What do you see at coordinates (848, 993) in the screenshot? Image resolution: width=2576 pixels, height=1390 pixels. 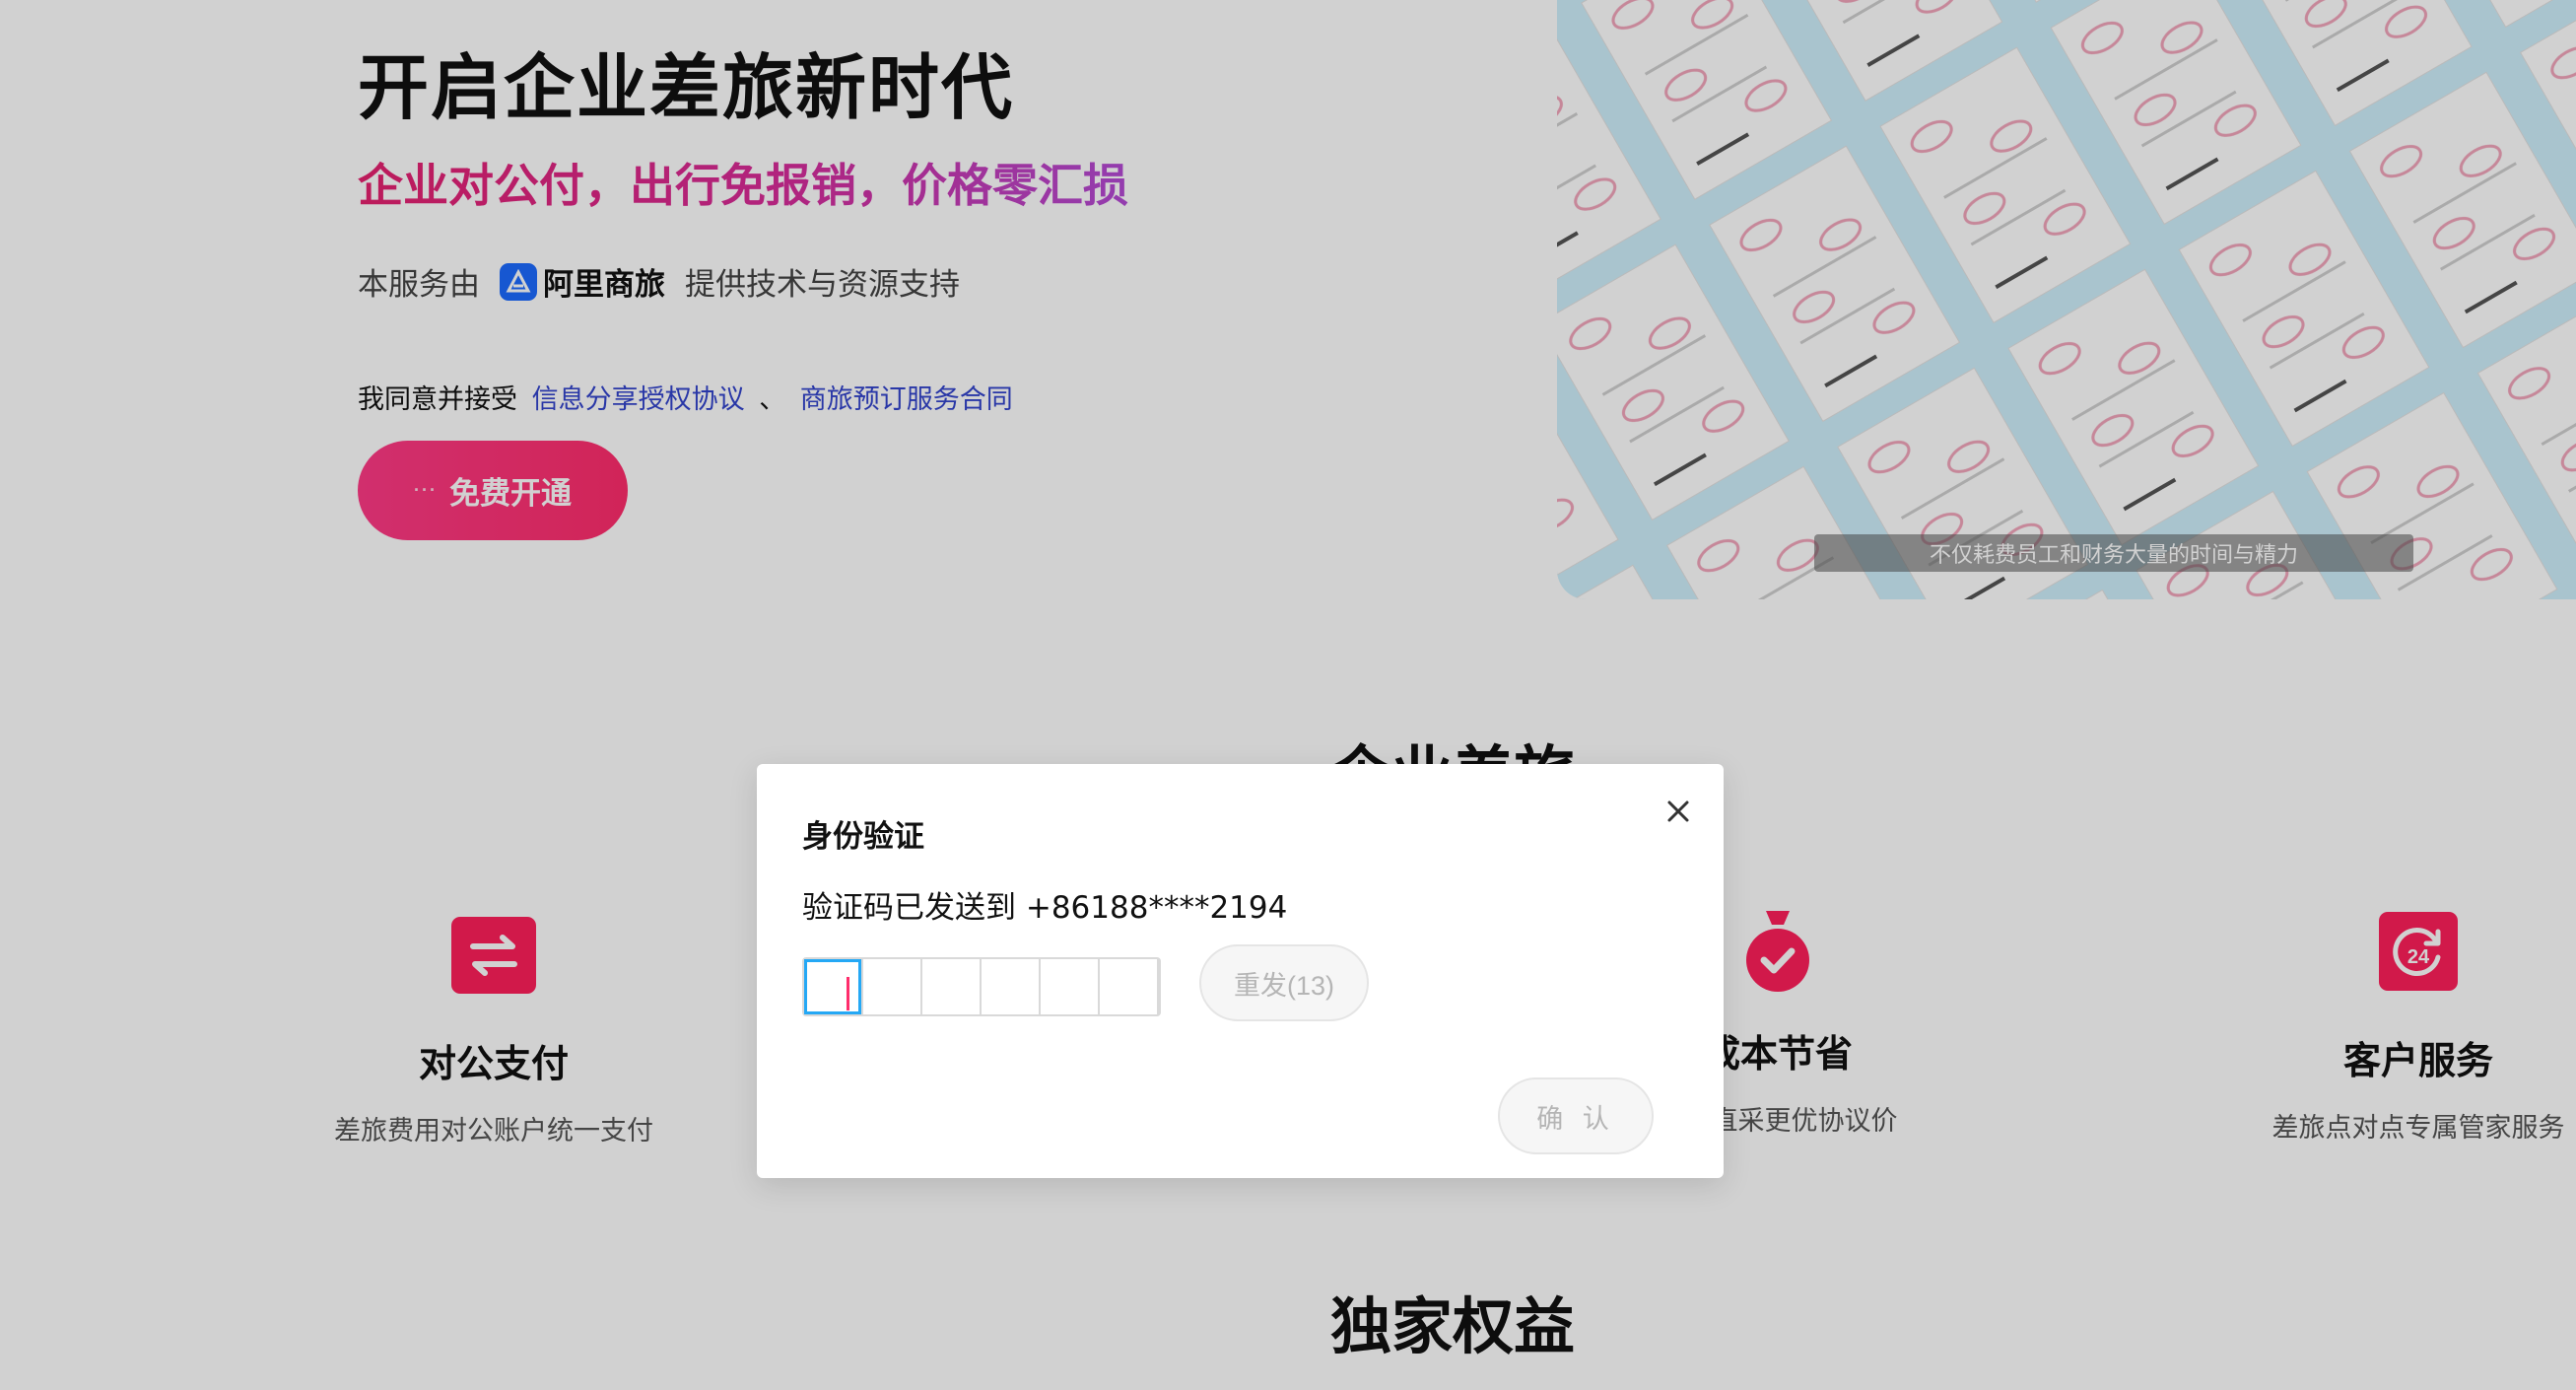 I see `text-caret` at bounding box center [848, 993].